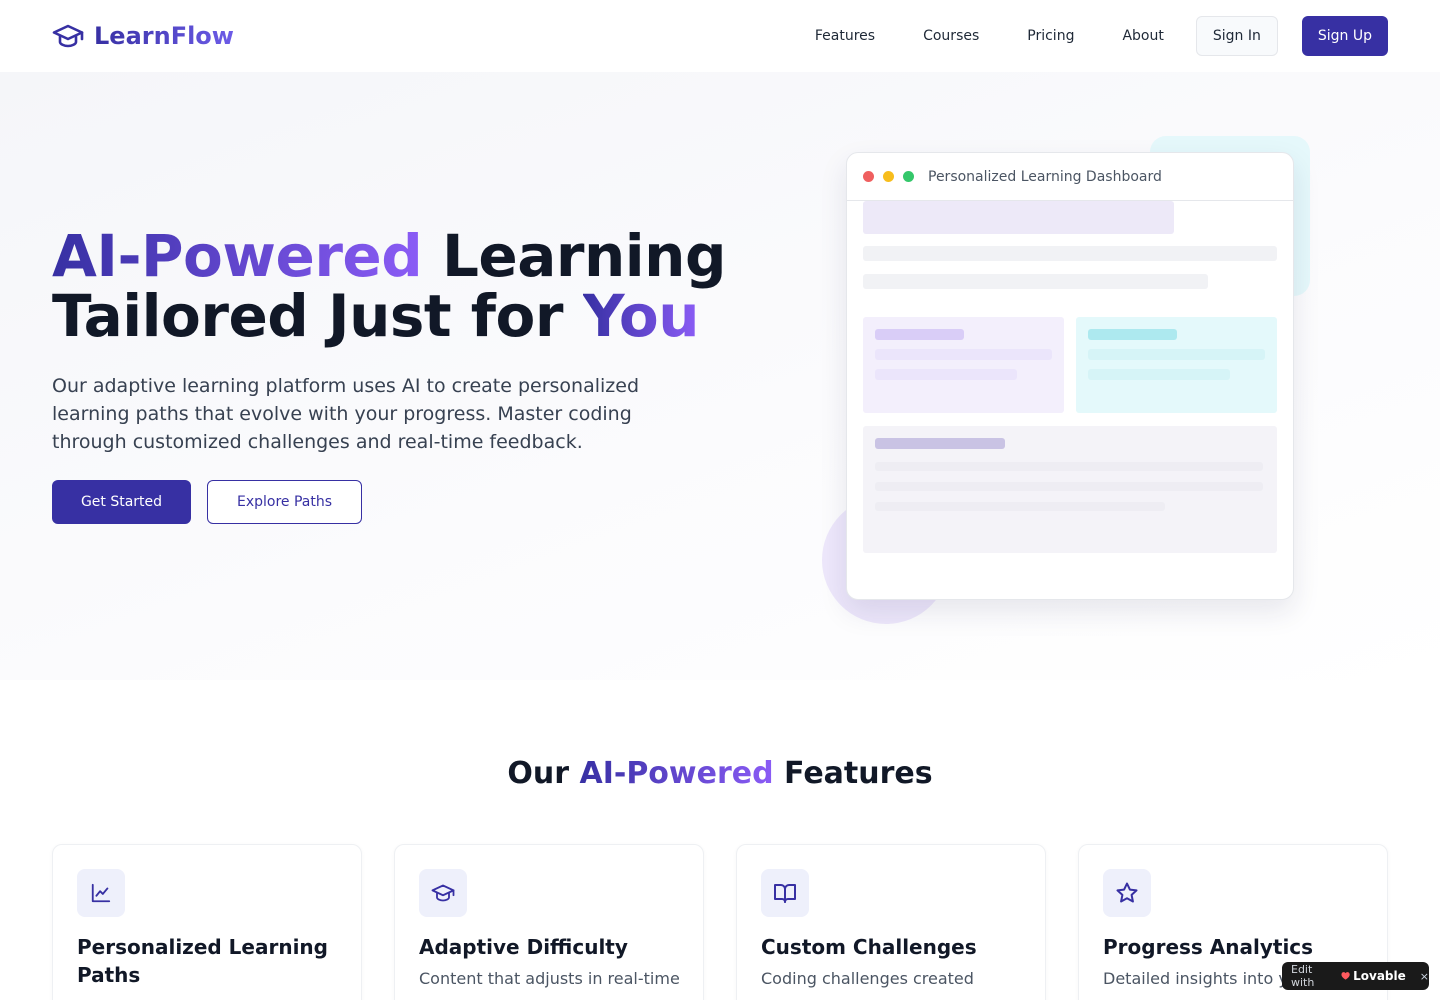 This screenshot has height=1000, width=1440. I want to click on lovable-heart-icon, so click(1345, 976).